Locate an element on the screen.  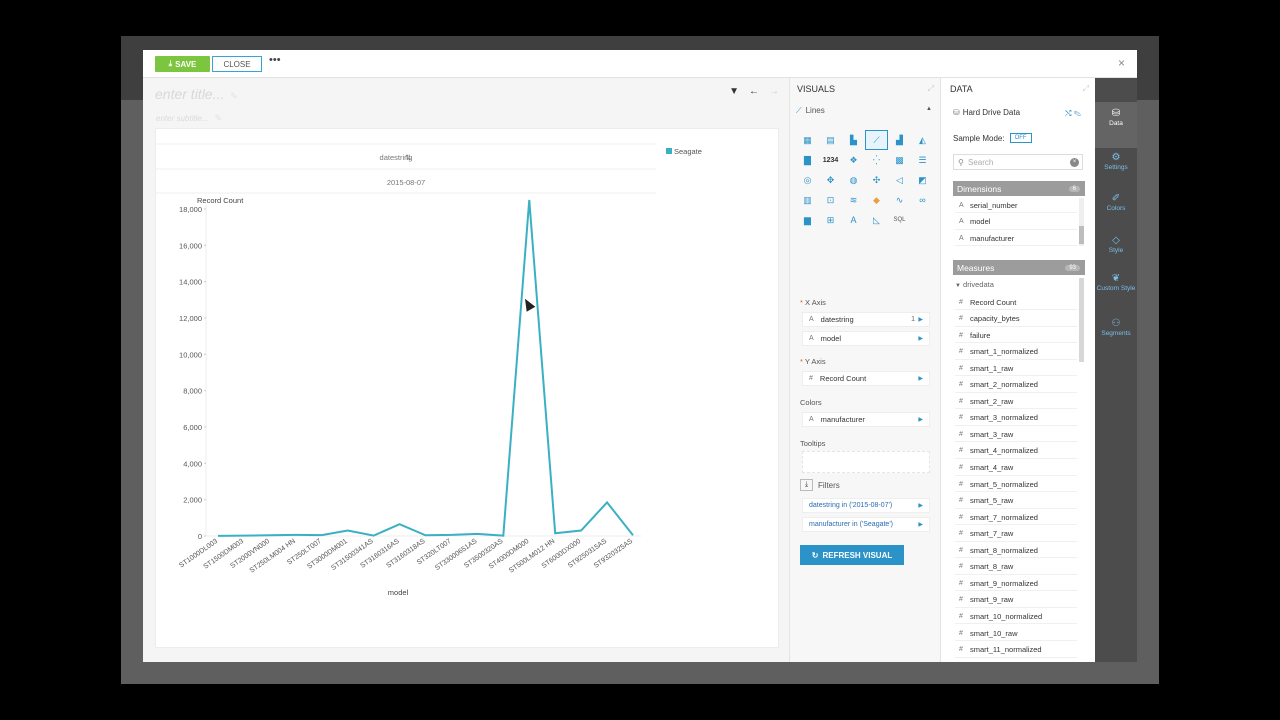
dimension-item: Aserial_number is located at coordinates (1016, 205).